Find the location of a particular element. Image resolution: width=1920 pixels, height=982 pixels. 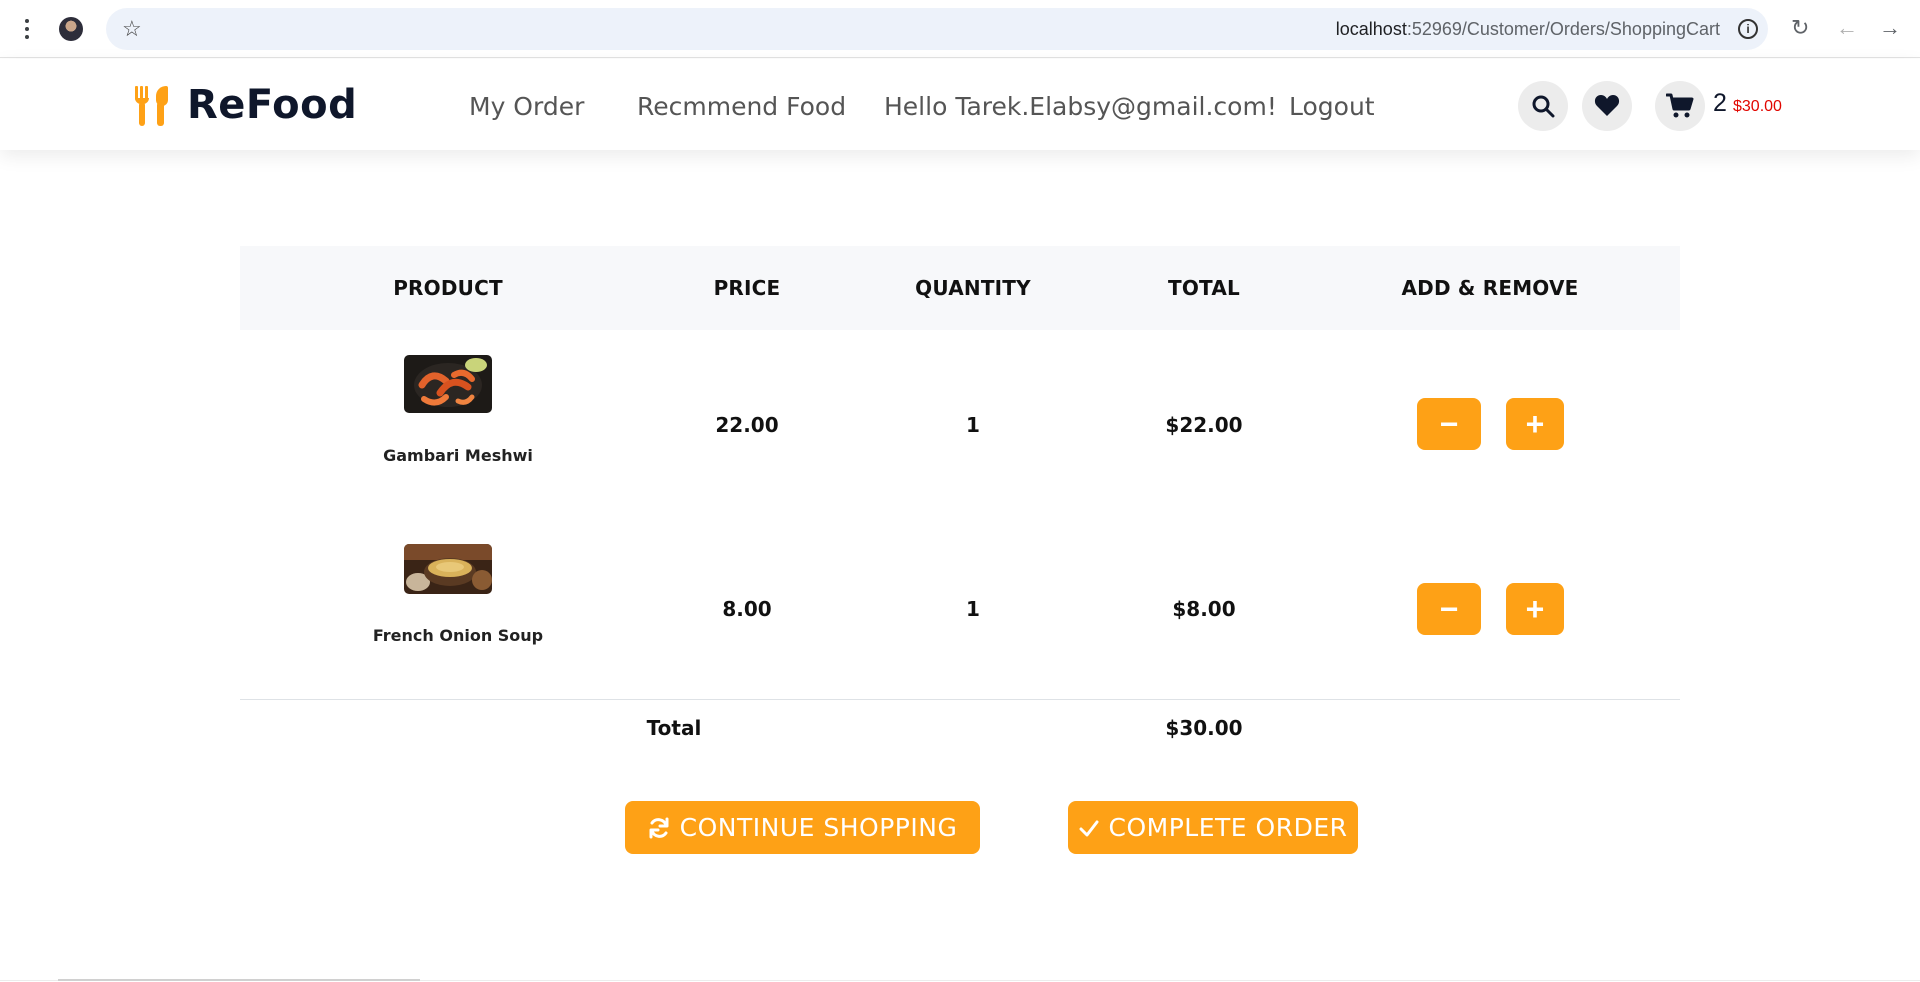

header-total: TOTAL is located at coordinates (1204, 288).